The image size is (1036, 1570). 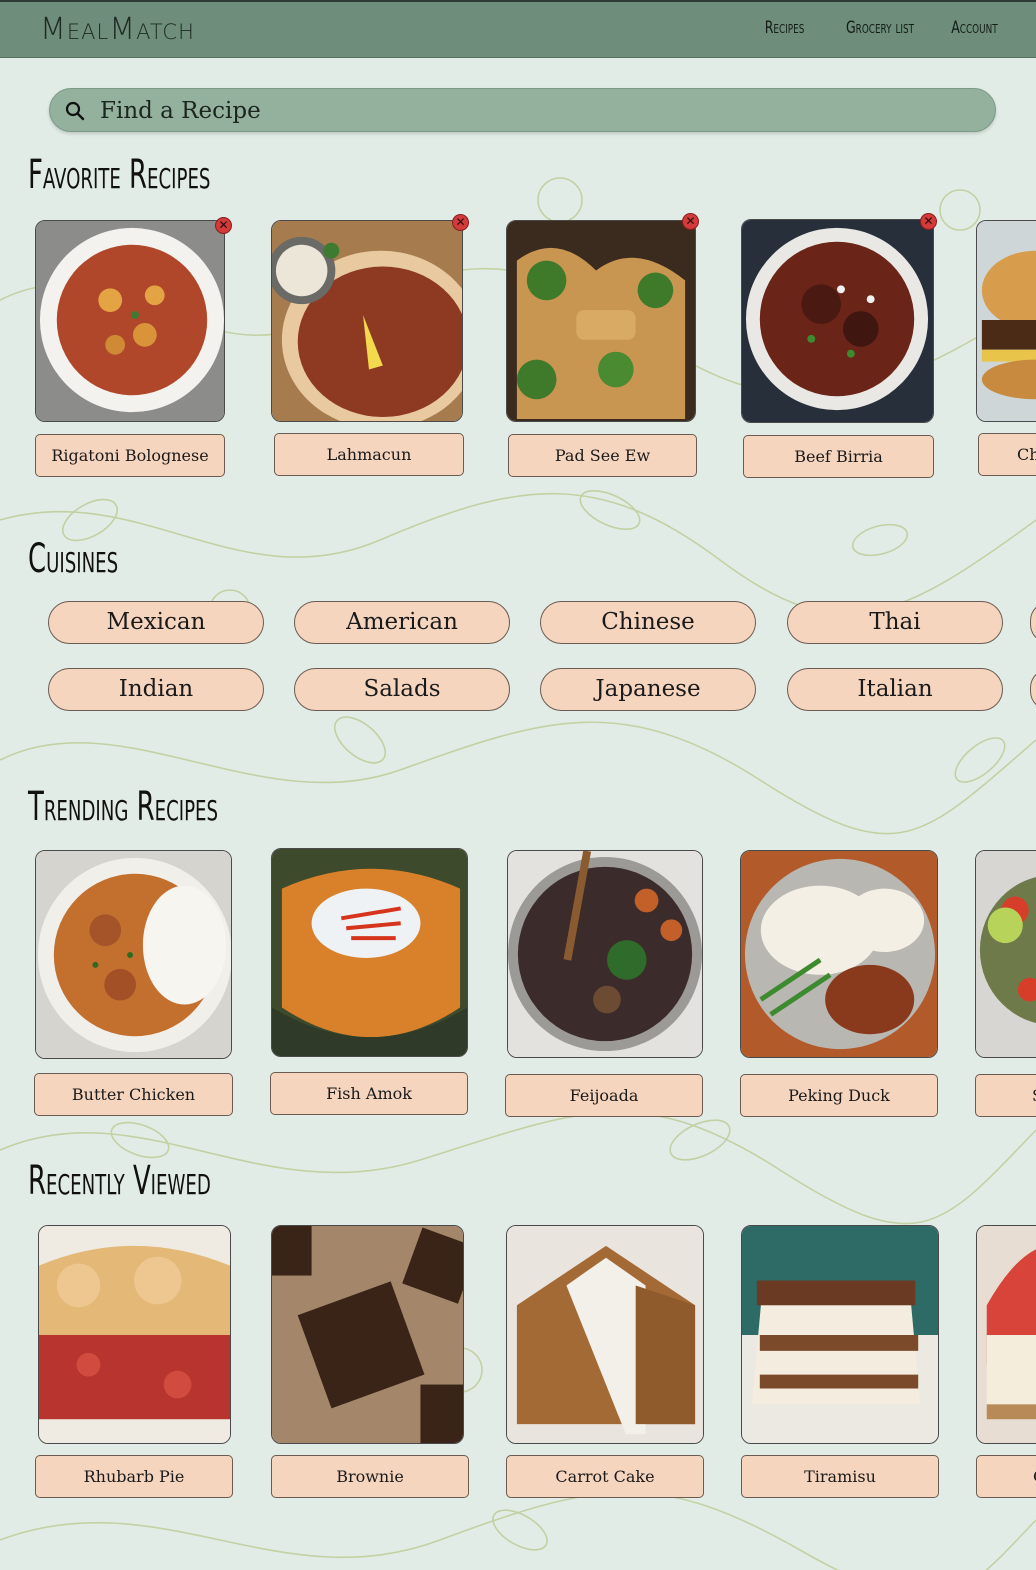 What do you see at coordinates (117, 29) in the screenshot?
I see `app-logo: MealMatch` at bounding box center [117, 29].